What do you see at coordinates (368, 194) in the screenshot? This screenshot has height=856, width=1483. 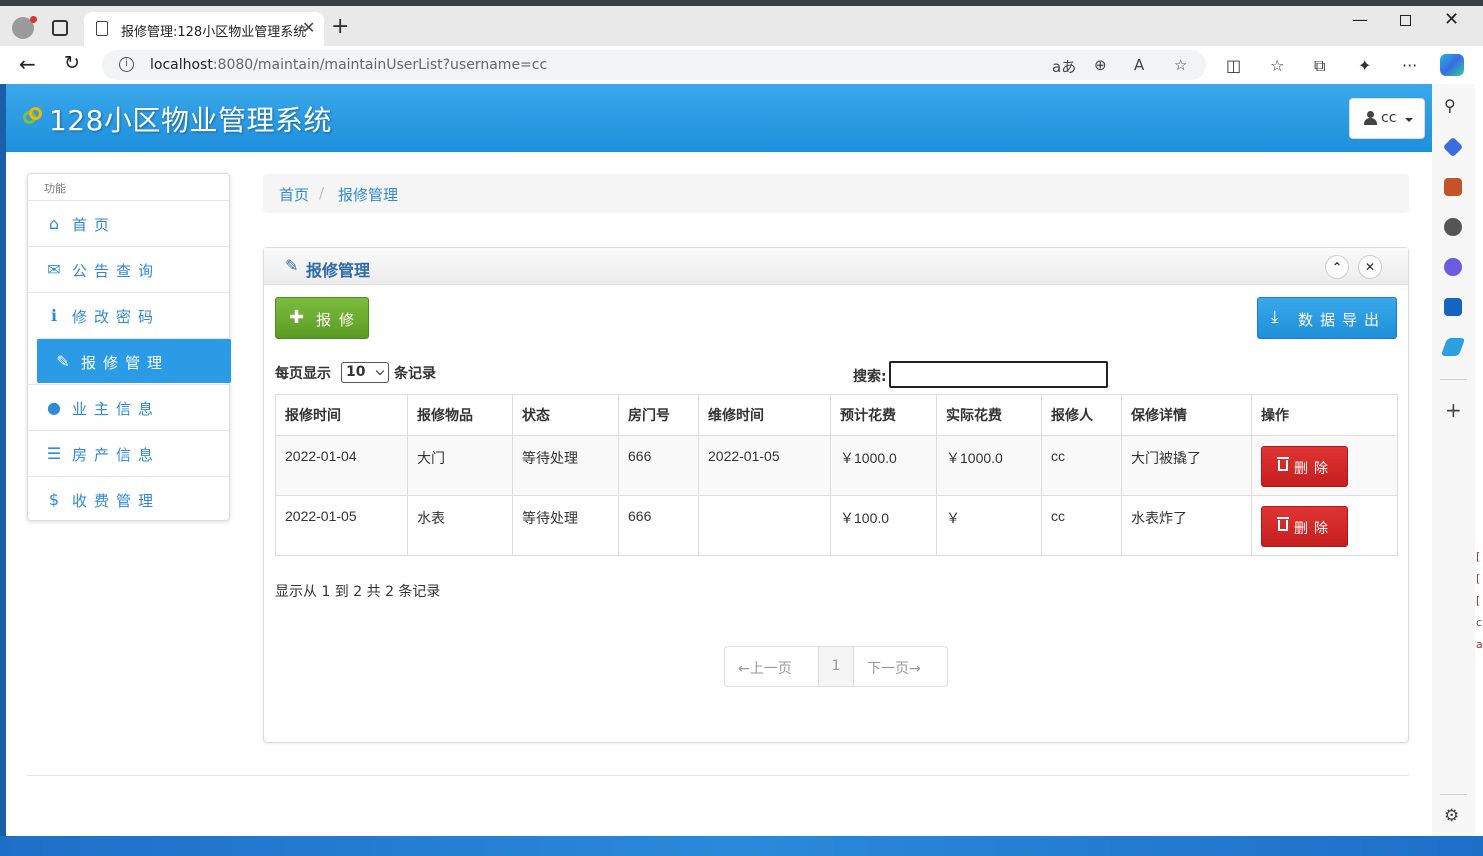 I see `breadcrumb-current: 报修管理` at bounding box center [368, 194].